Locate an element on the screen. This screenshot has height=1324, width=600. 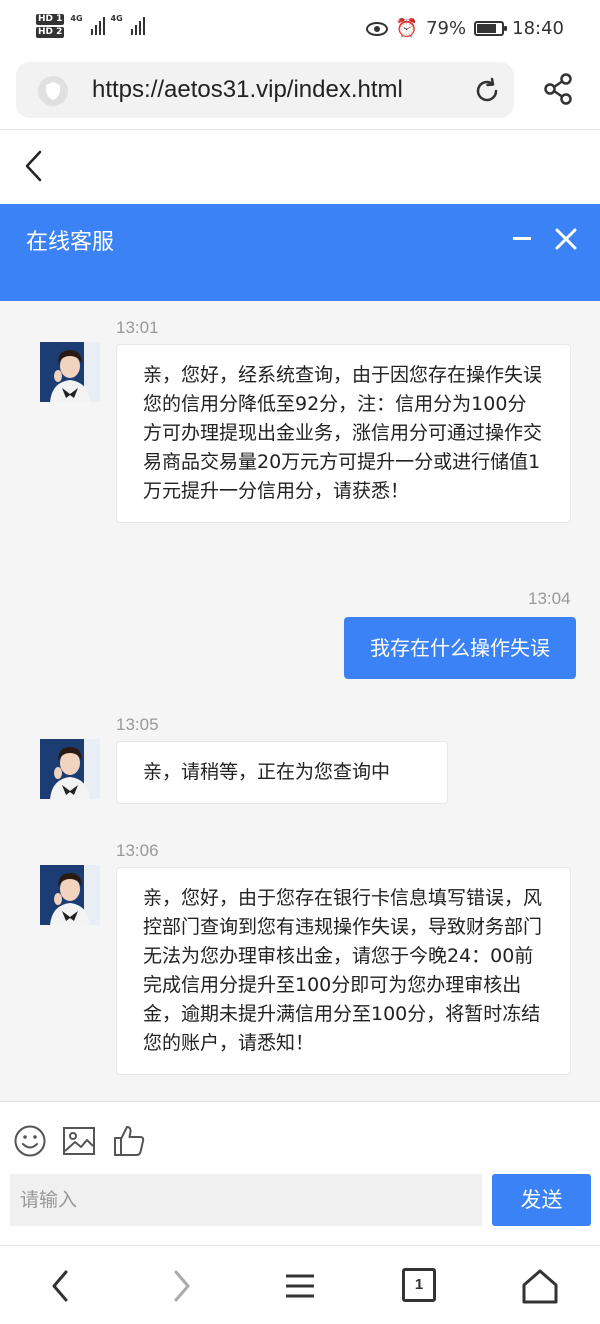
back-chevron-icon is located at coordinates (34, 166).